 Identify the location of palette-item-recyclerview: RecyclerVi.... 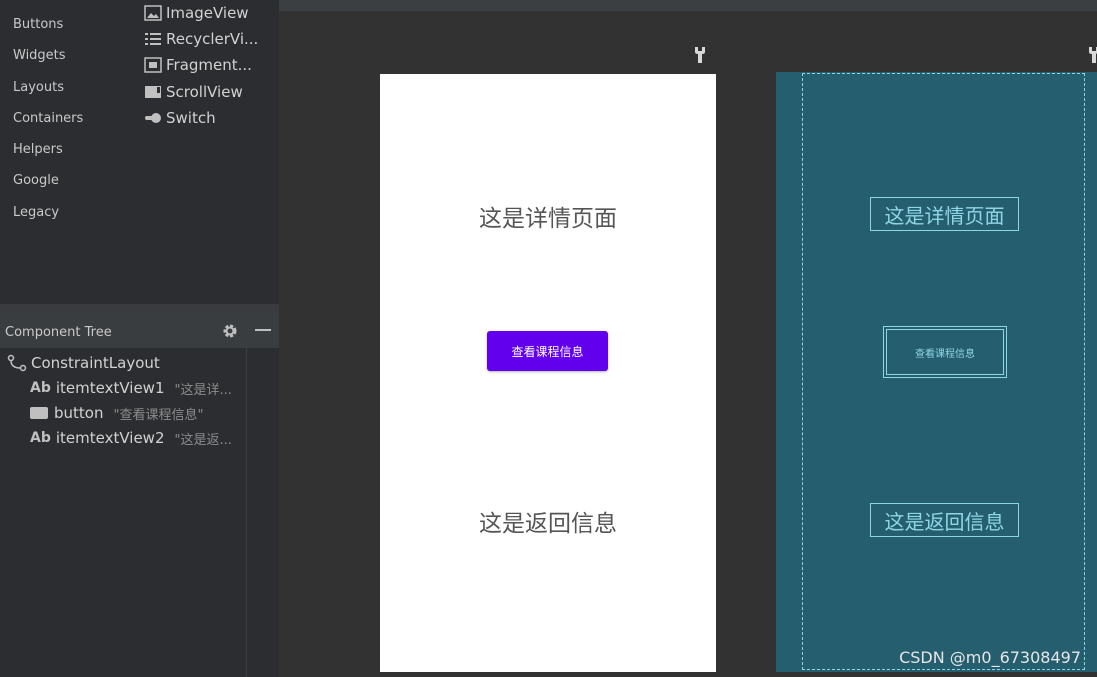
(201, 39).